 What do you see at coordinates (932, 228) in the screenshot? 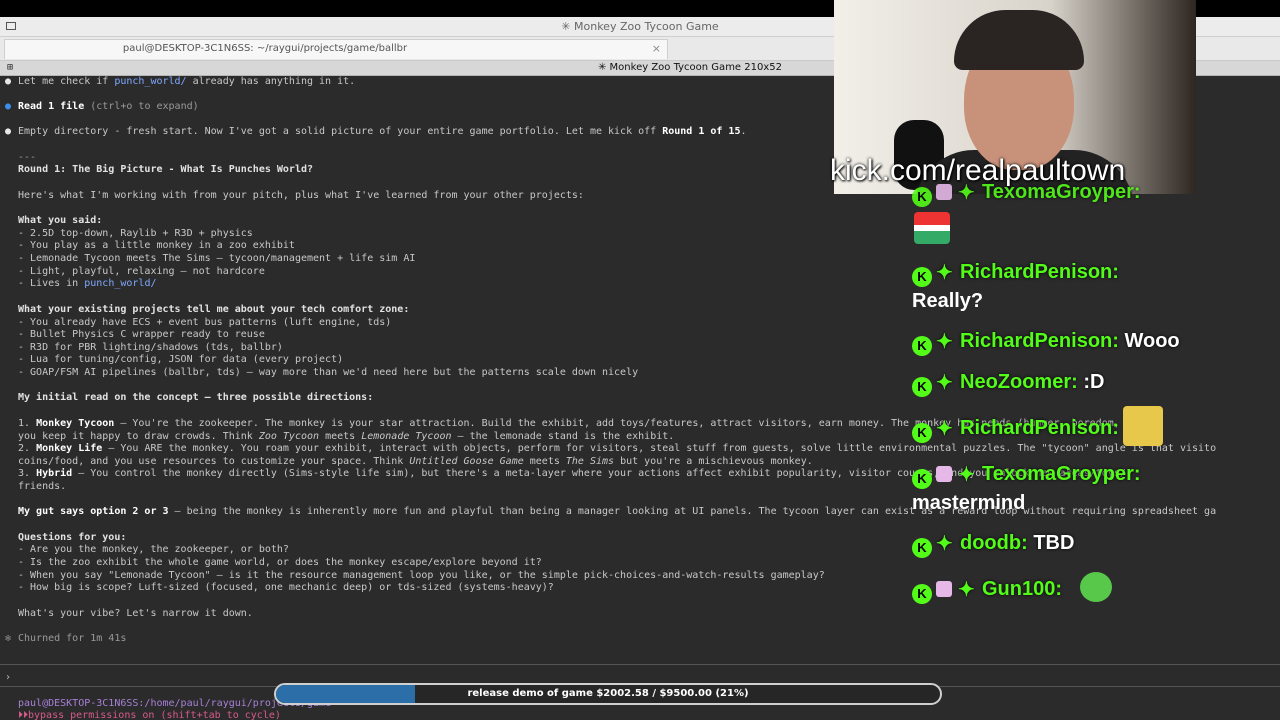
I see `emote-icon` at bounding box center [932, 228].